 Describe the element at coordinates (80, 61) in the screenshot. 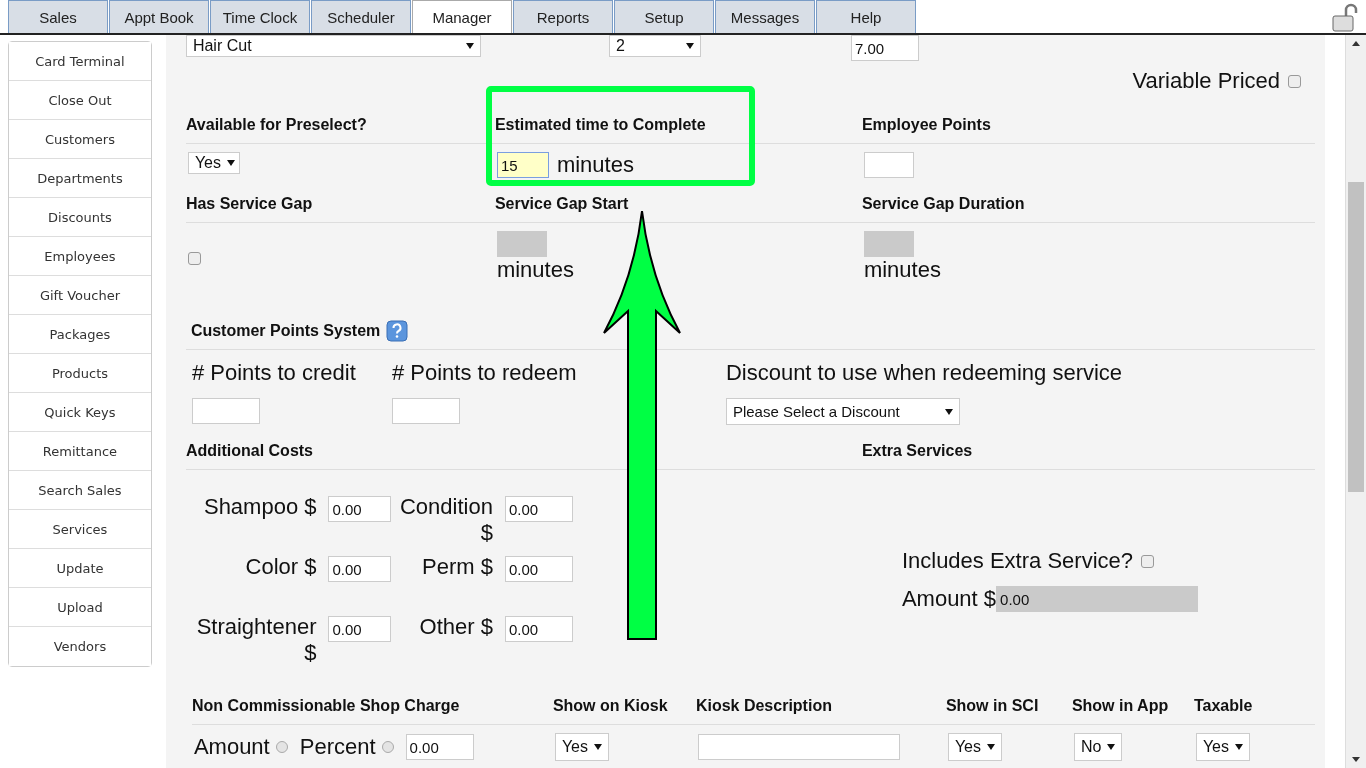

I see `sidebar-item: Card Terminal` at that location.